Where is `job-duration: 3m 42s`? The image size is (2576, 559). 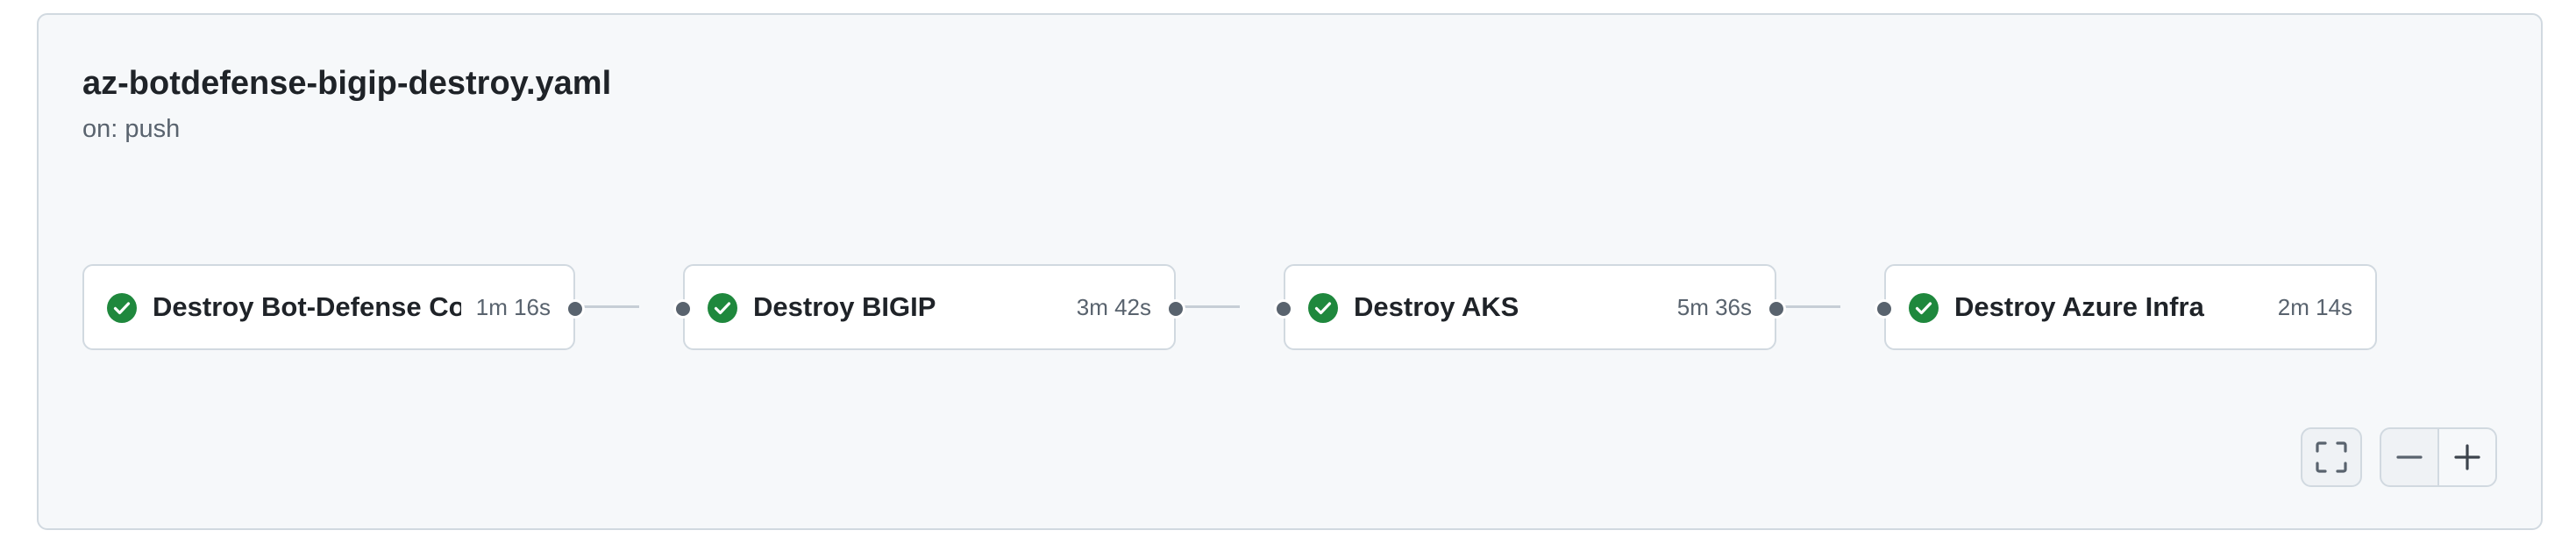
job-duration: 3m 42s is located at coordinates (1113, 307).